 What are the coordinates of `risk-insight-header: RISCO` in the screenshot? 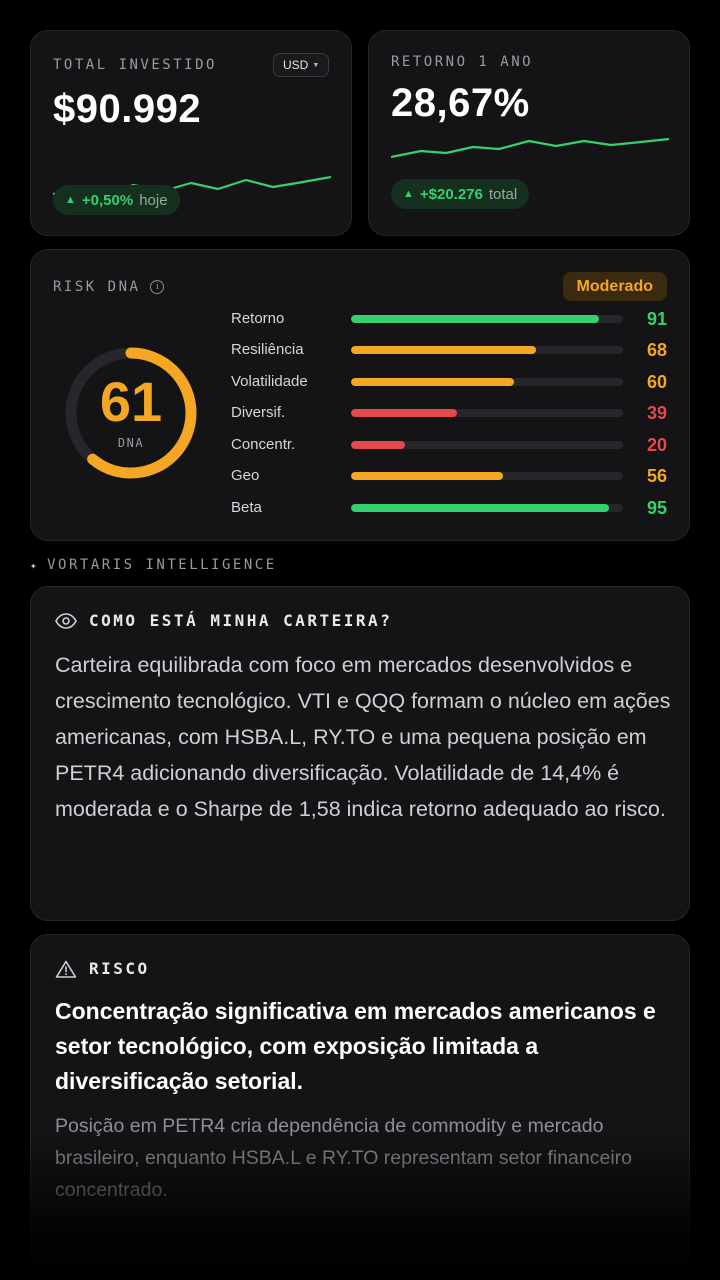 It's located at (102, 968).